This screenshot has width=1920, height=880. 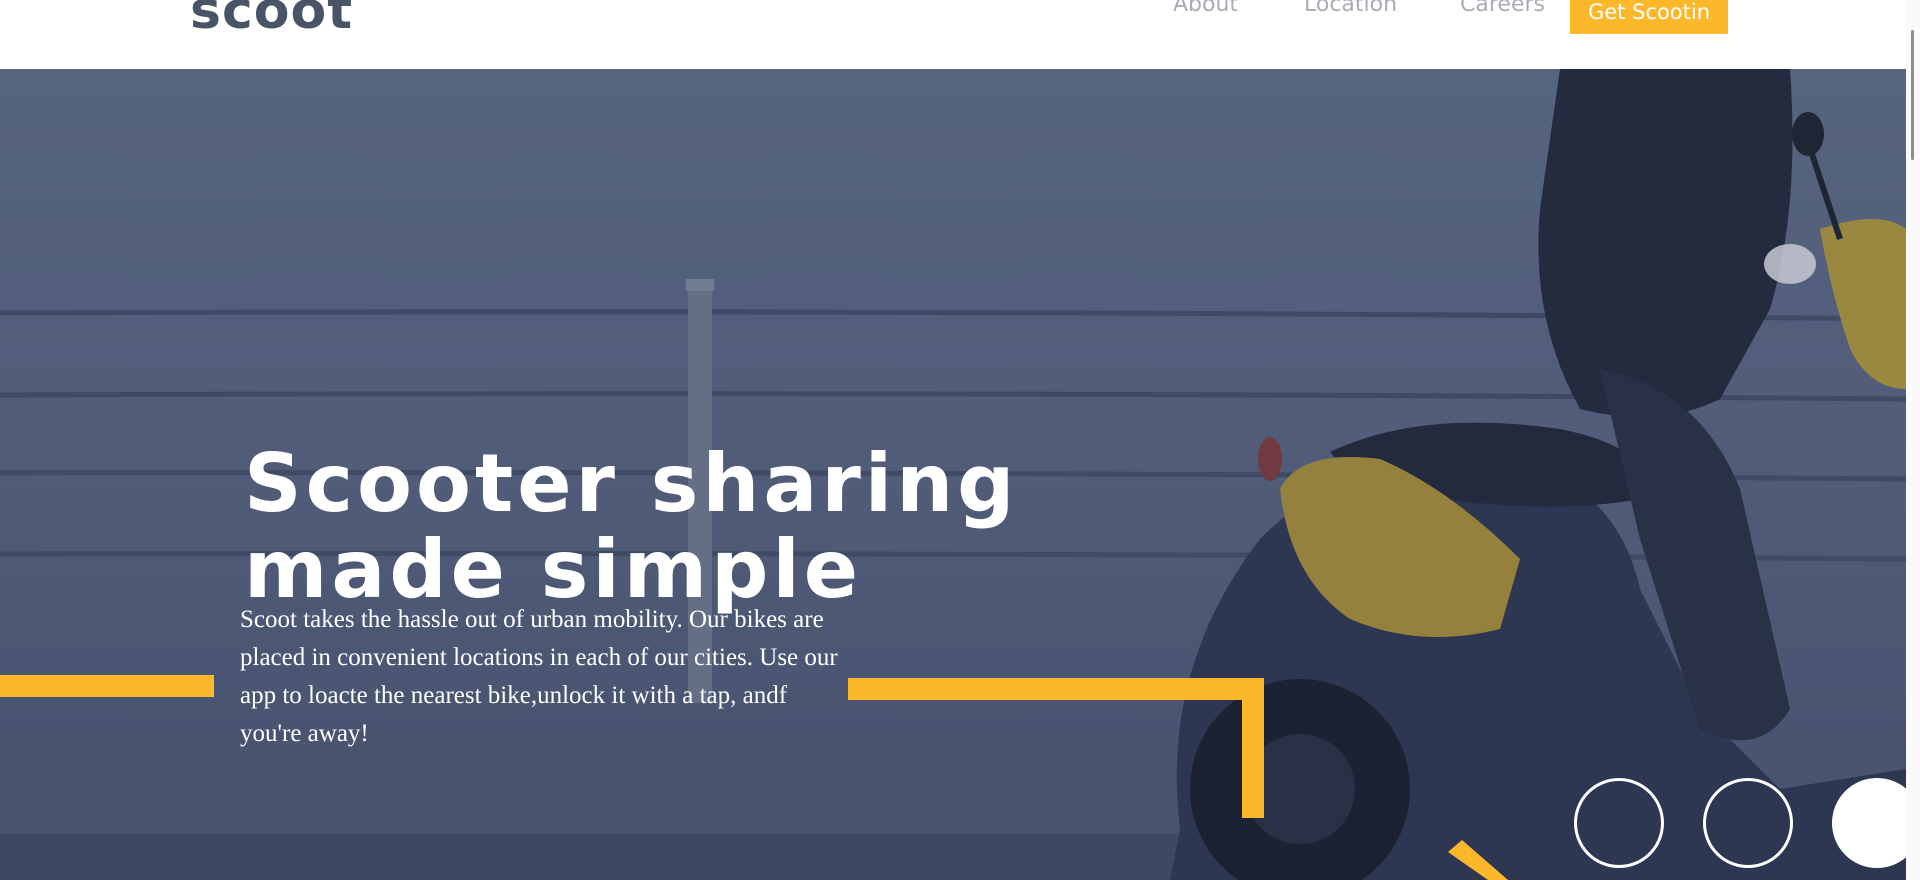 What do you see at coordinates (271, 20) in the screenshot?
I see `logo: scoot` at bounding box center [271, 20].